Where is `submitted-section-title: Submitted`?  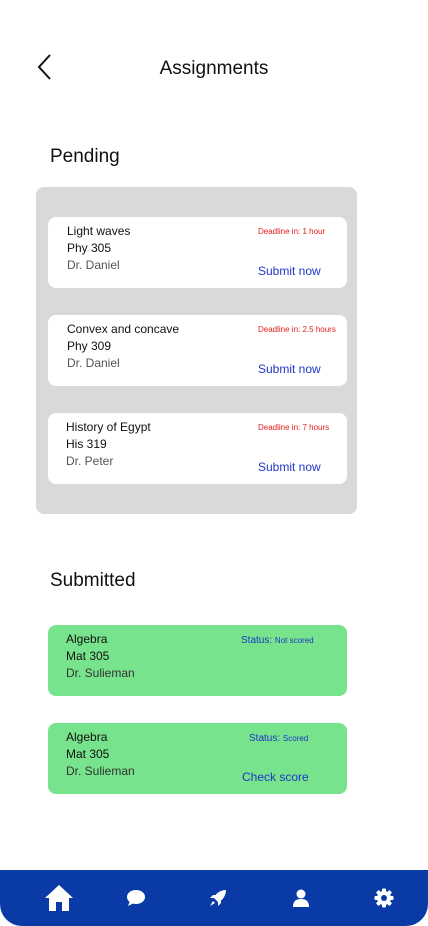
submitted-section-title: Submitted is located at coordinates (93, 580).